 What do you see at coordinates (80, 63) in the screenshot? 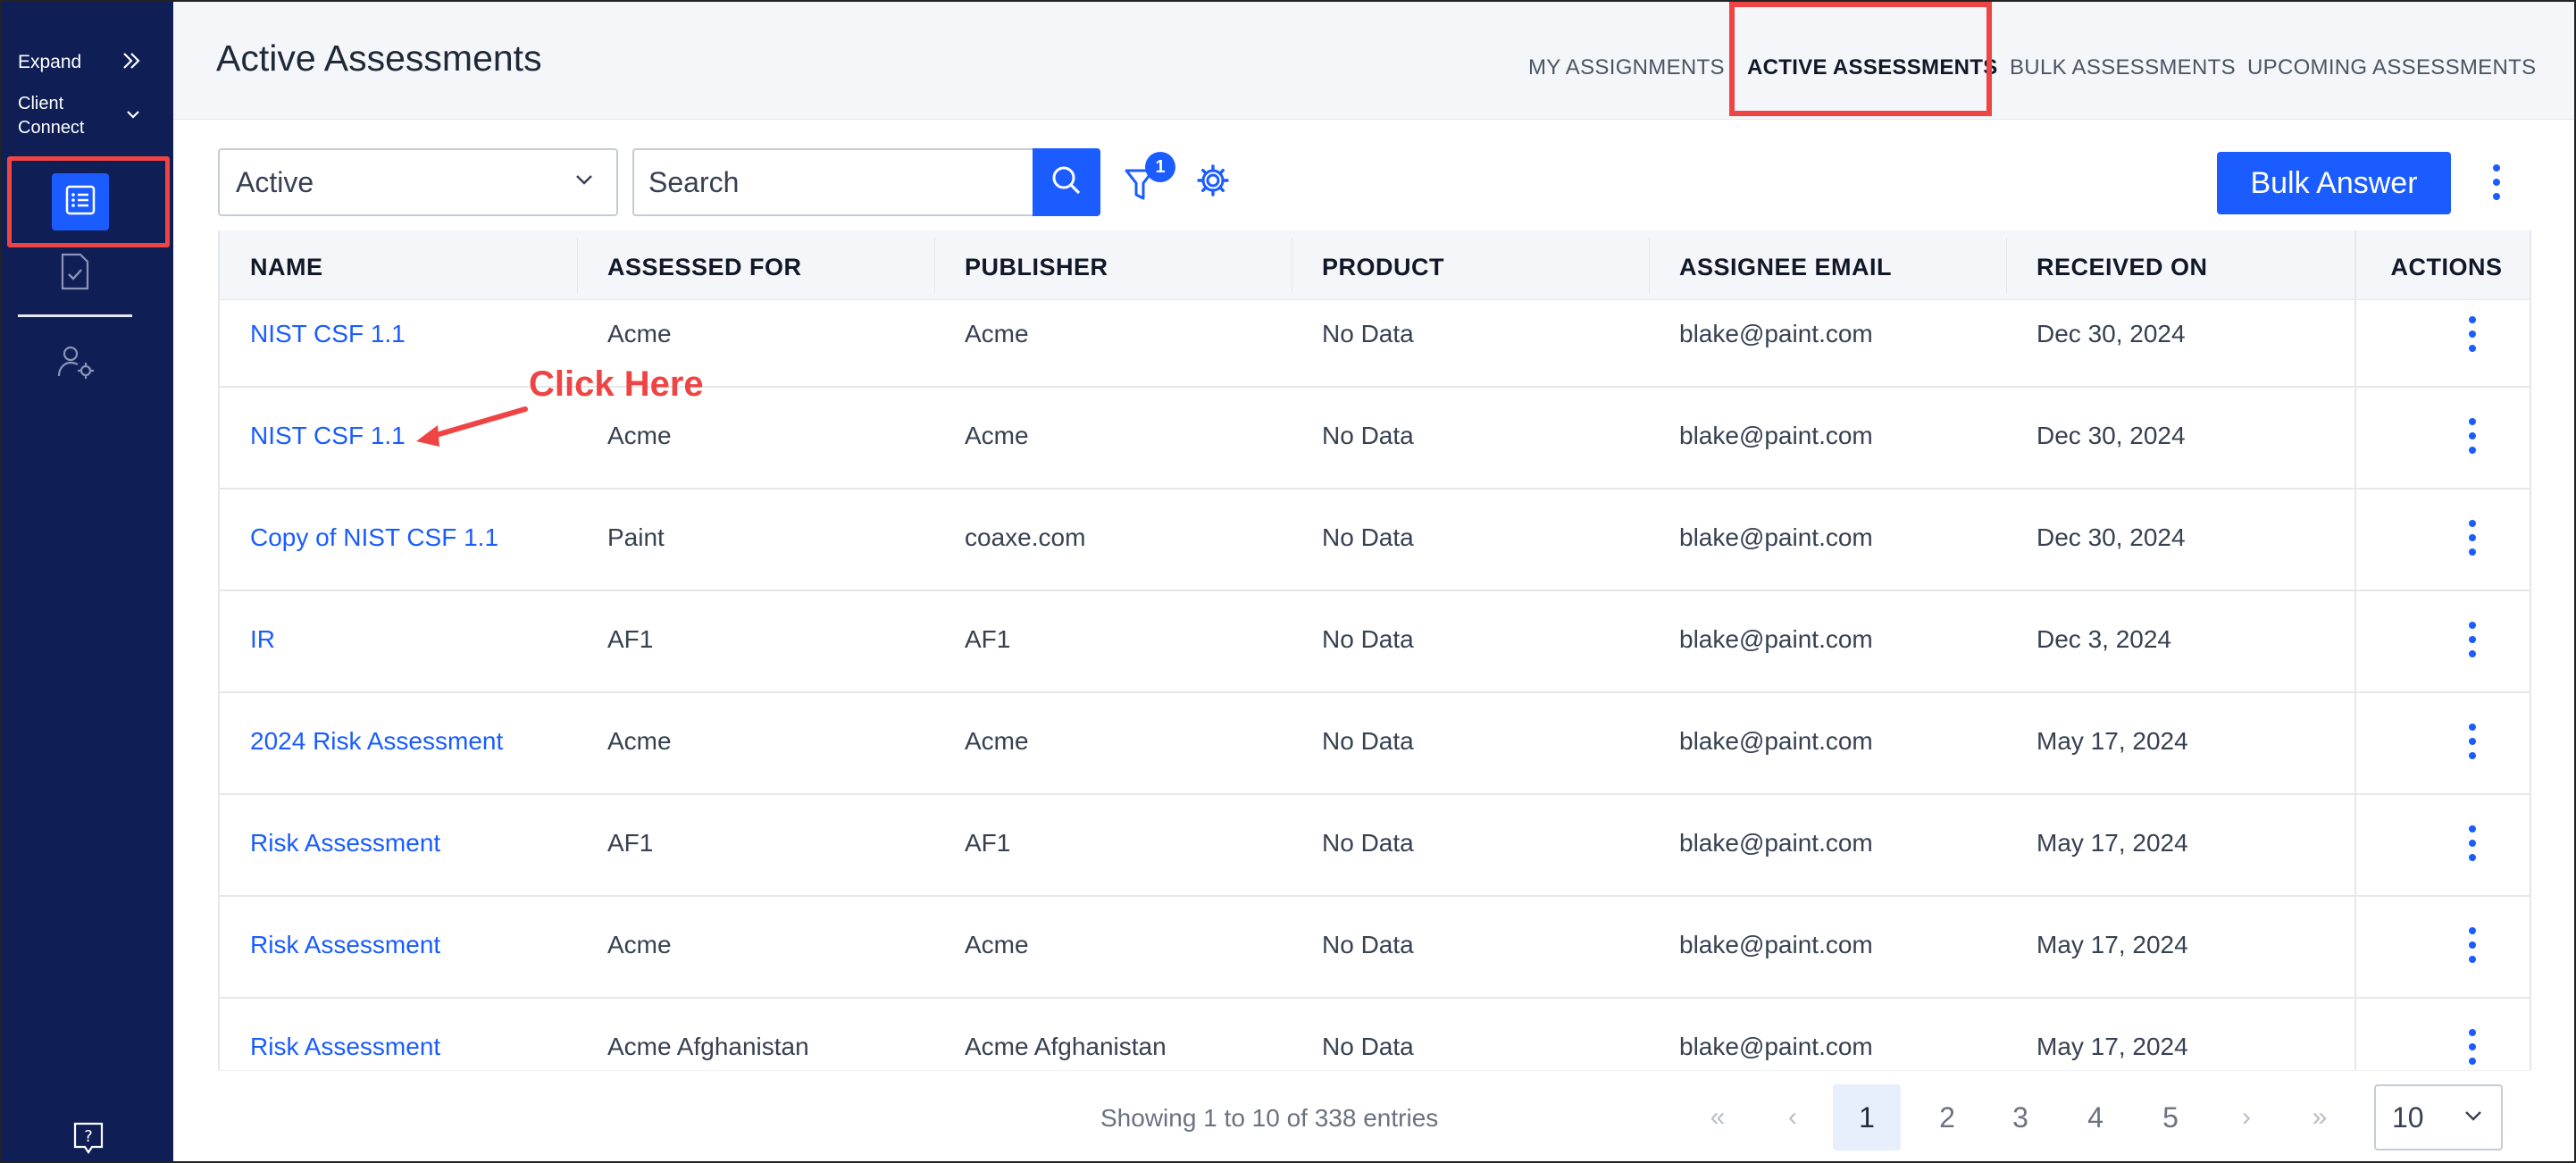
I see `expand-button: Expand` at bounding box center [80, 63].